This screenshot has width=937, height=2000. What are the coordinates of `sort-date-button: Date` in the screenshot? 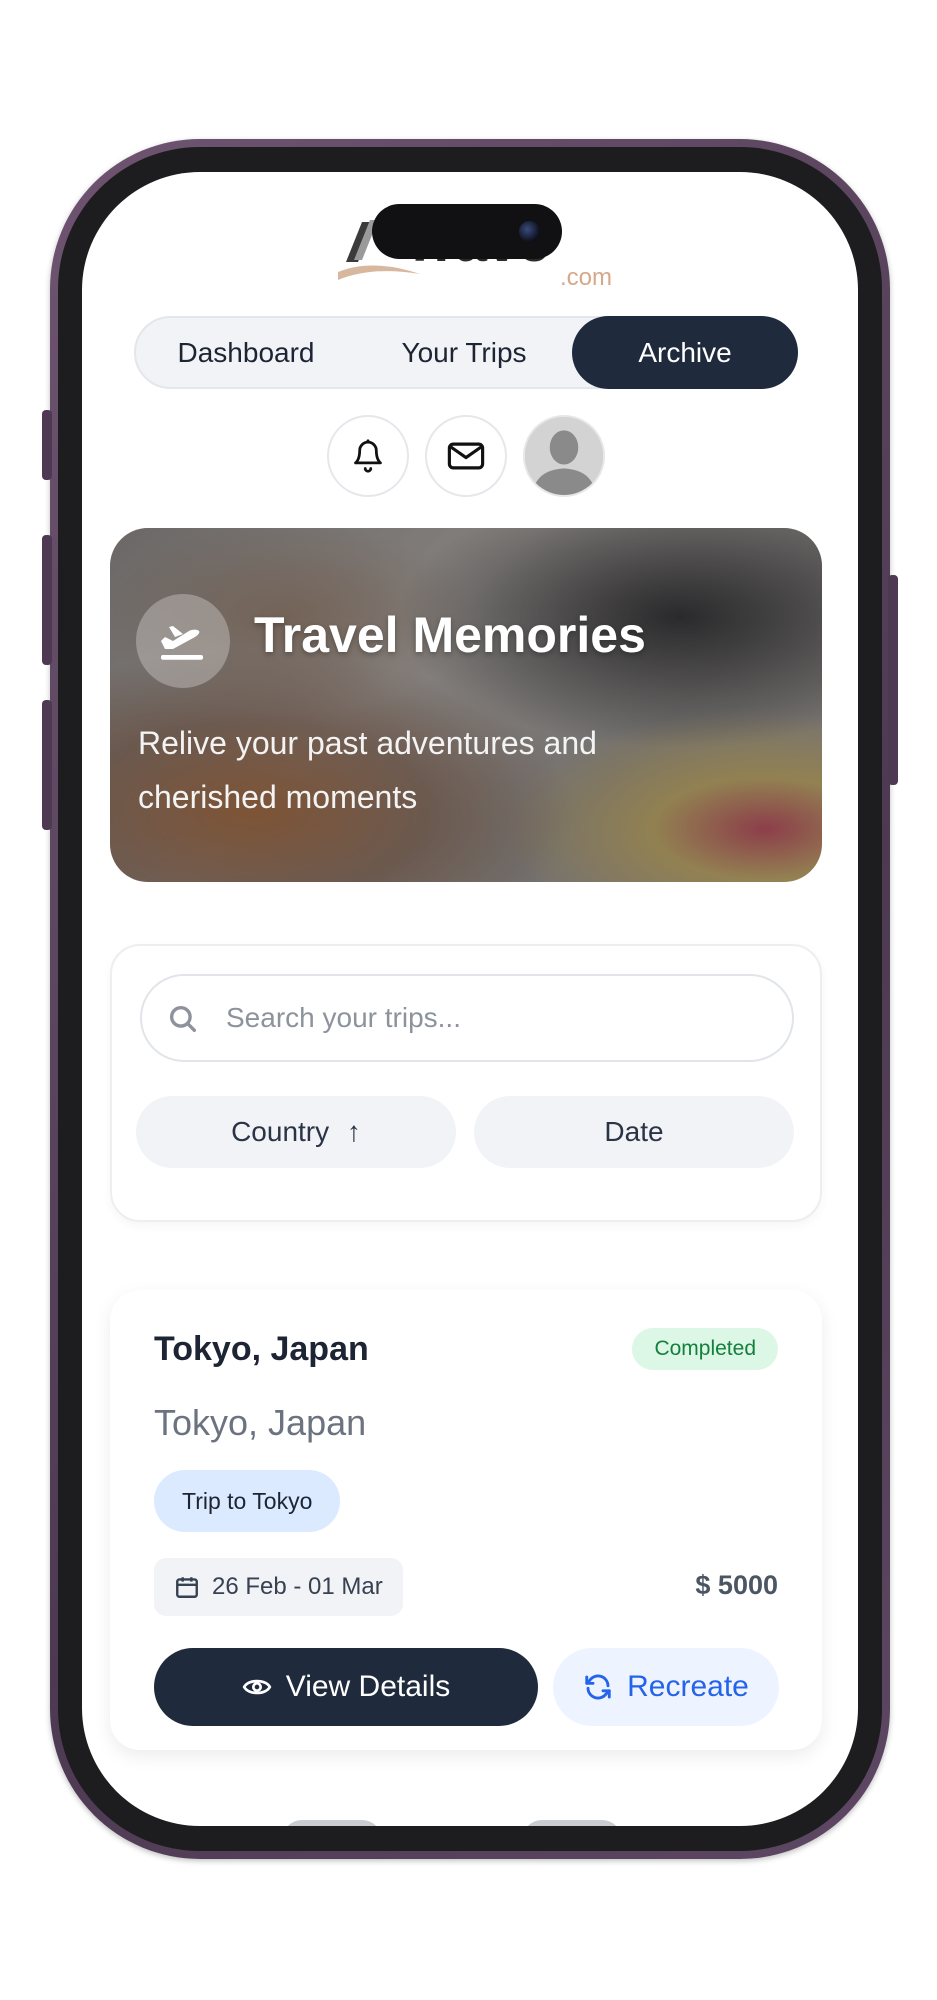 It's located at (634, 1132).